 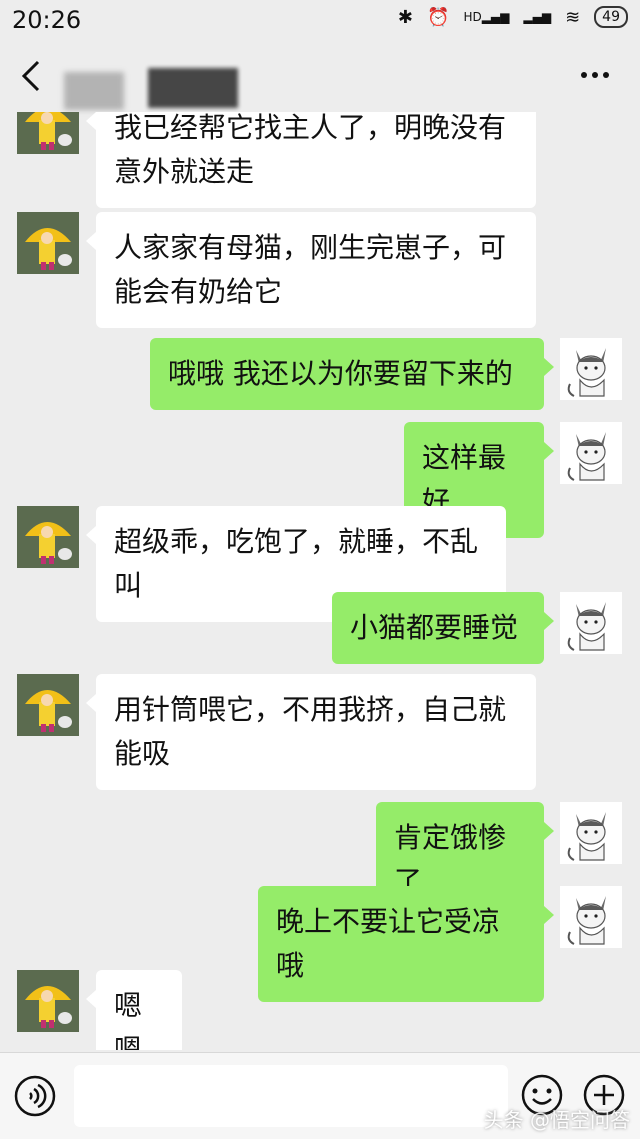 I want to click on message-row: 超级乖，吃饱了，就睡，不乱叫, so click(x=320, y=564).